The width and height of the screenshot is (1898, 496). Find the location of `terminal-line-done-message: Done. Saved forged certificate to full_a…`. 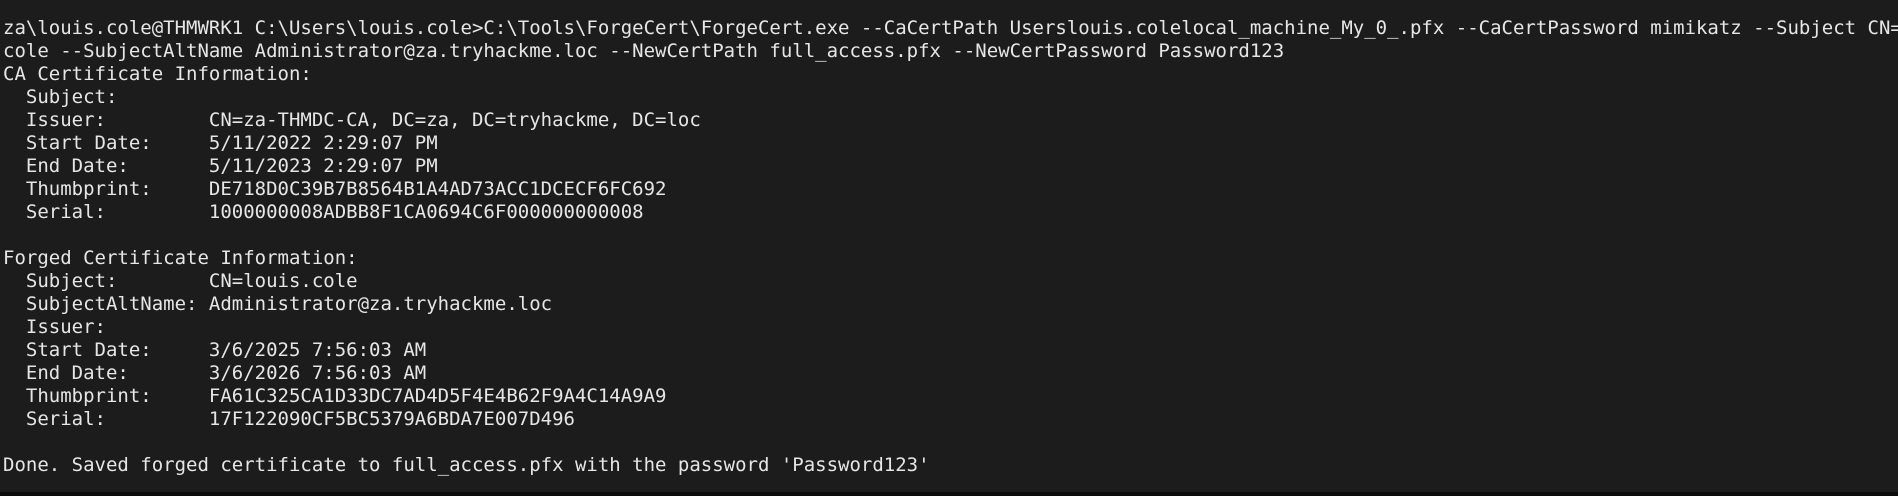

terminal-line-done-message: Done. Saved forged certificate to full_a… is located at coordinates (466, 465).